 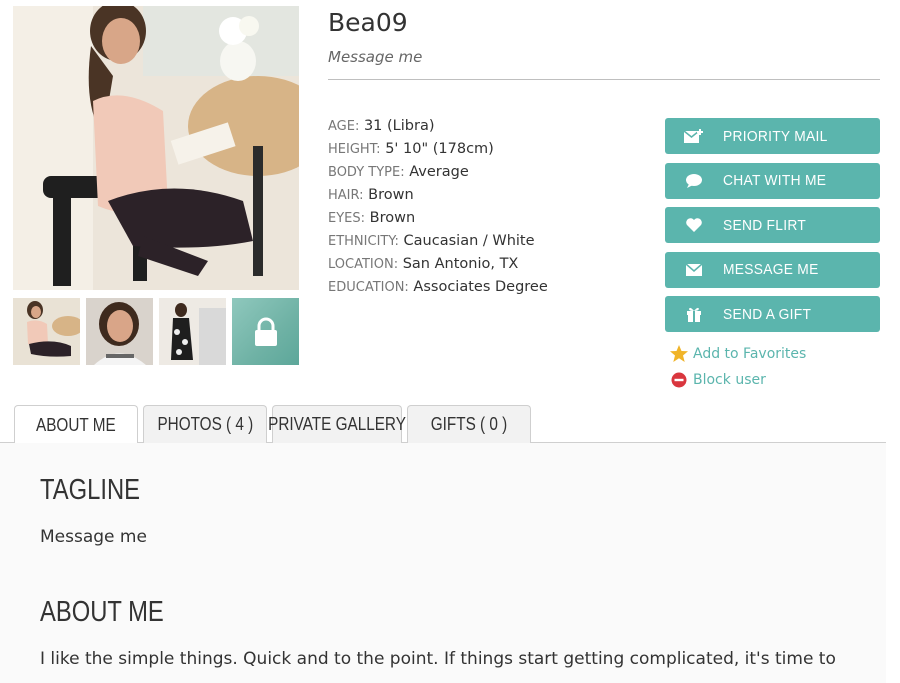 I want to click on chat-with-me-button: CHAT WITH ME, so click(x=772, y=180).